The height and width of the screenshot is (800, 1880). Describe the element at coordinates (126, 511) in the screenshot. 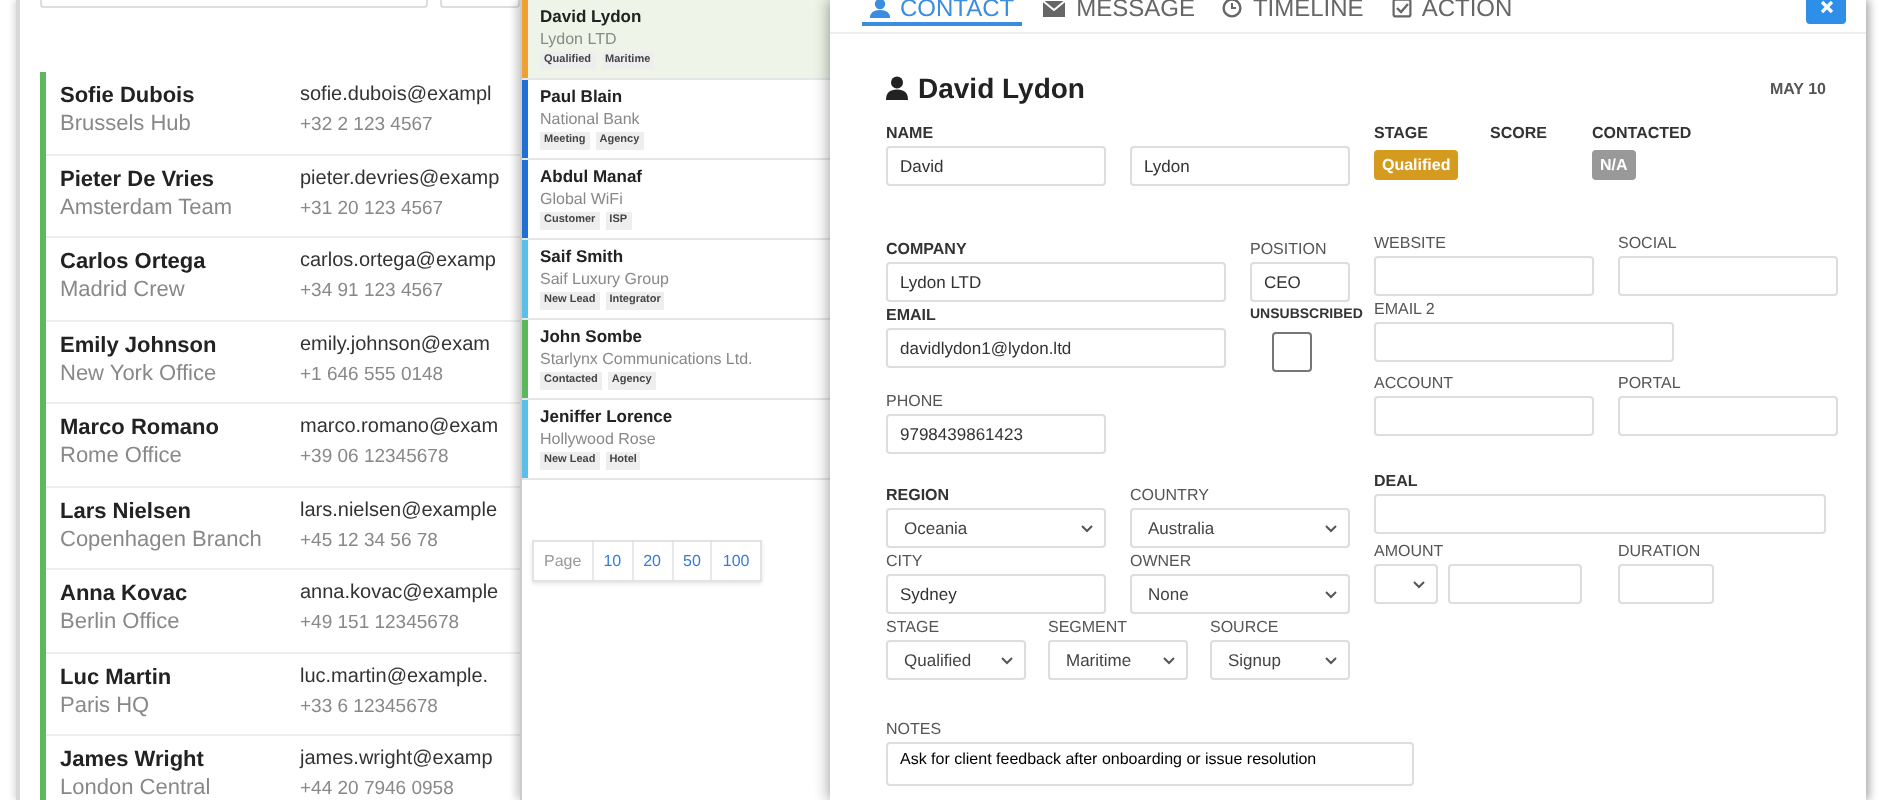

I see `contact-name: Lars Nielsen` at that location.